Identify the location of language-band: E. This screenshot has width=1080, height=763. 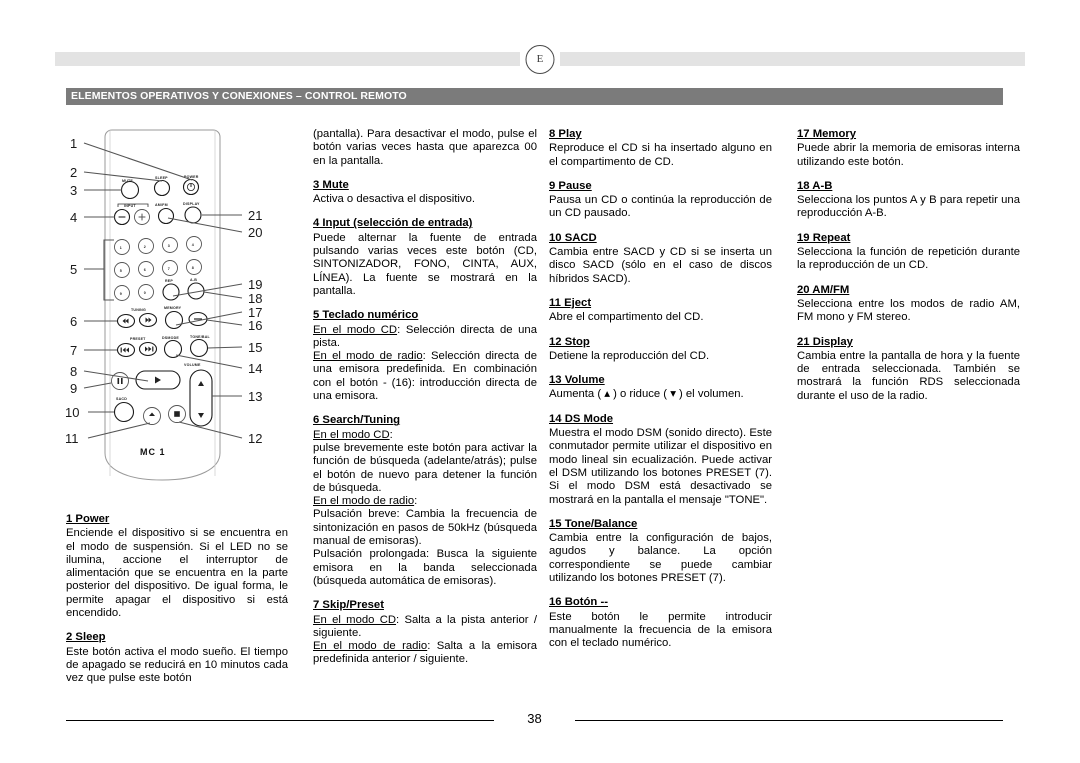
(540, 59).